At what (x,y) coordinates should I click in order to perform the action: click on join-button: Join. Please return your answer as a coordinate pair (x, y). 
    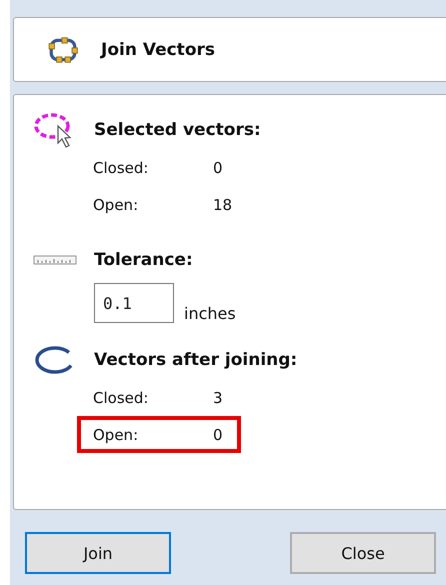
    Looking at the image, I should click on (98, 553).